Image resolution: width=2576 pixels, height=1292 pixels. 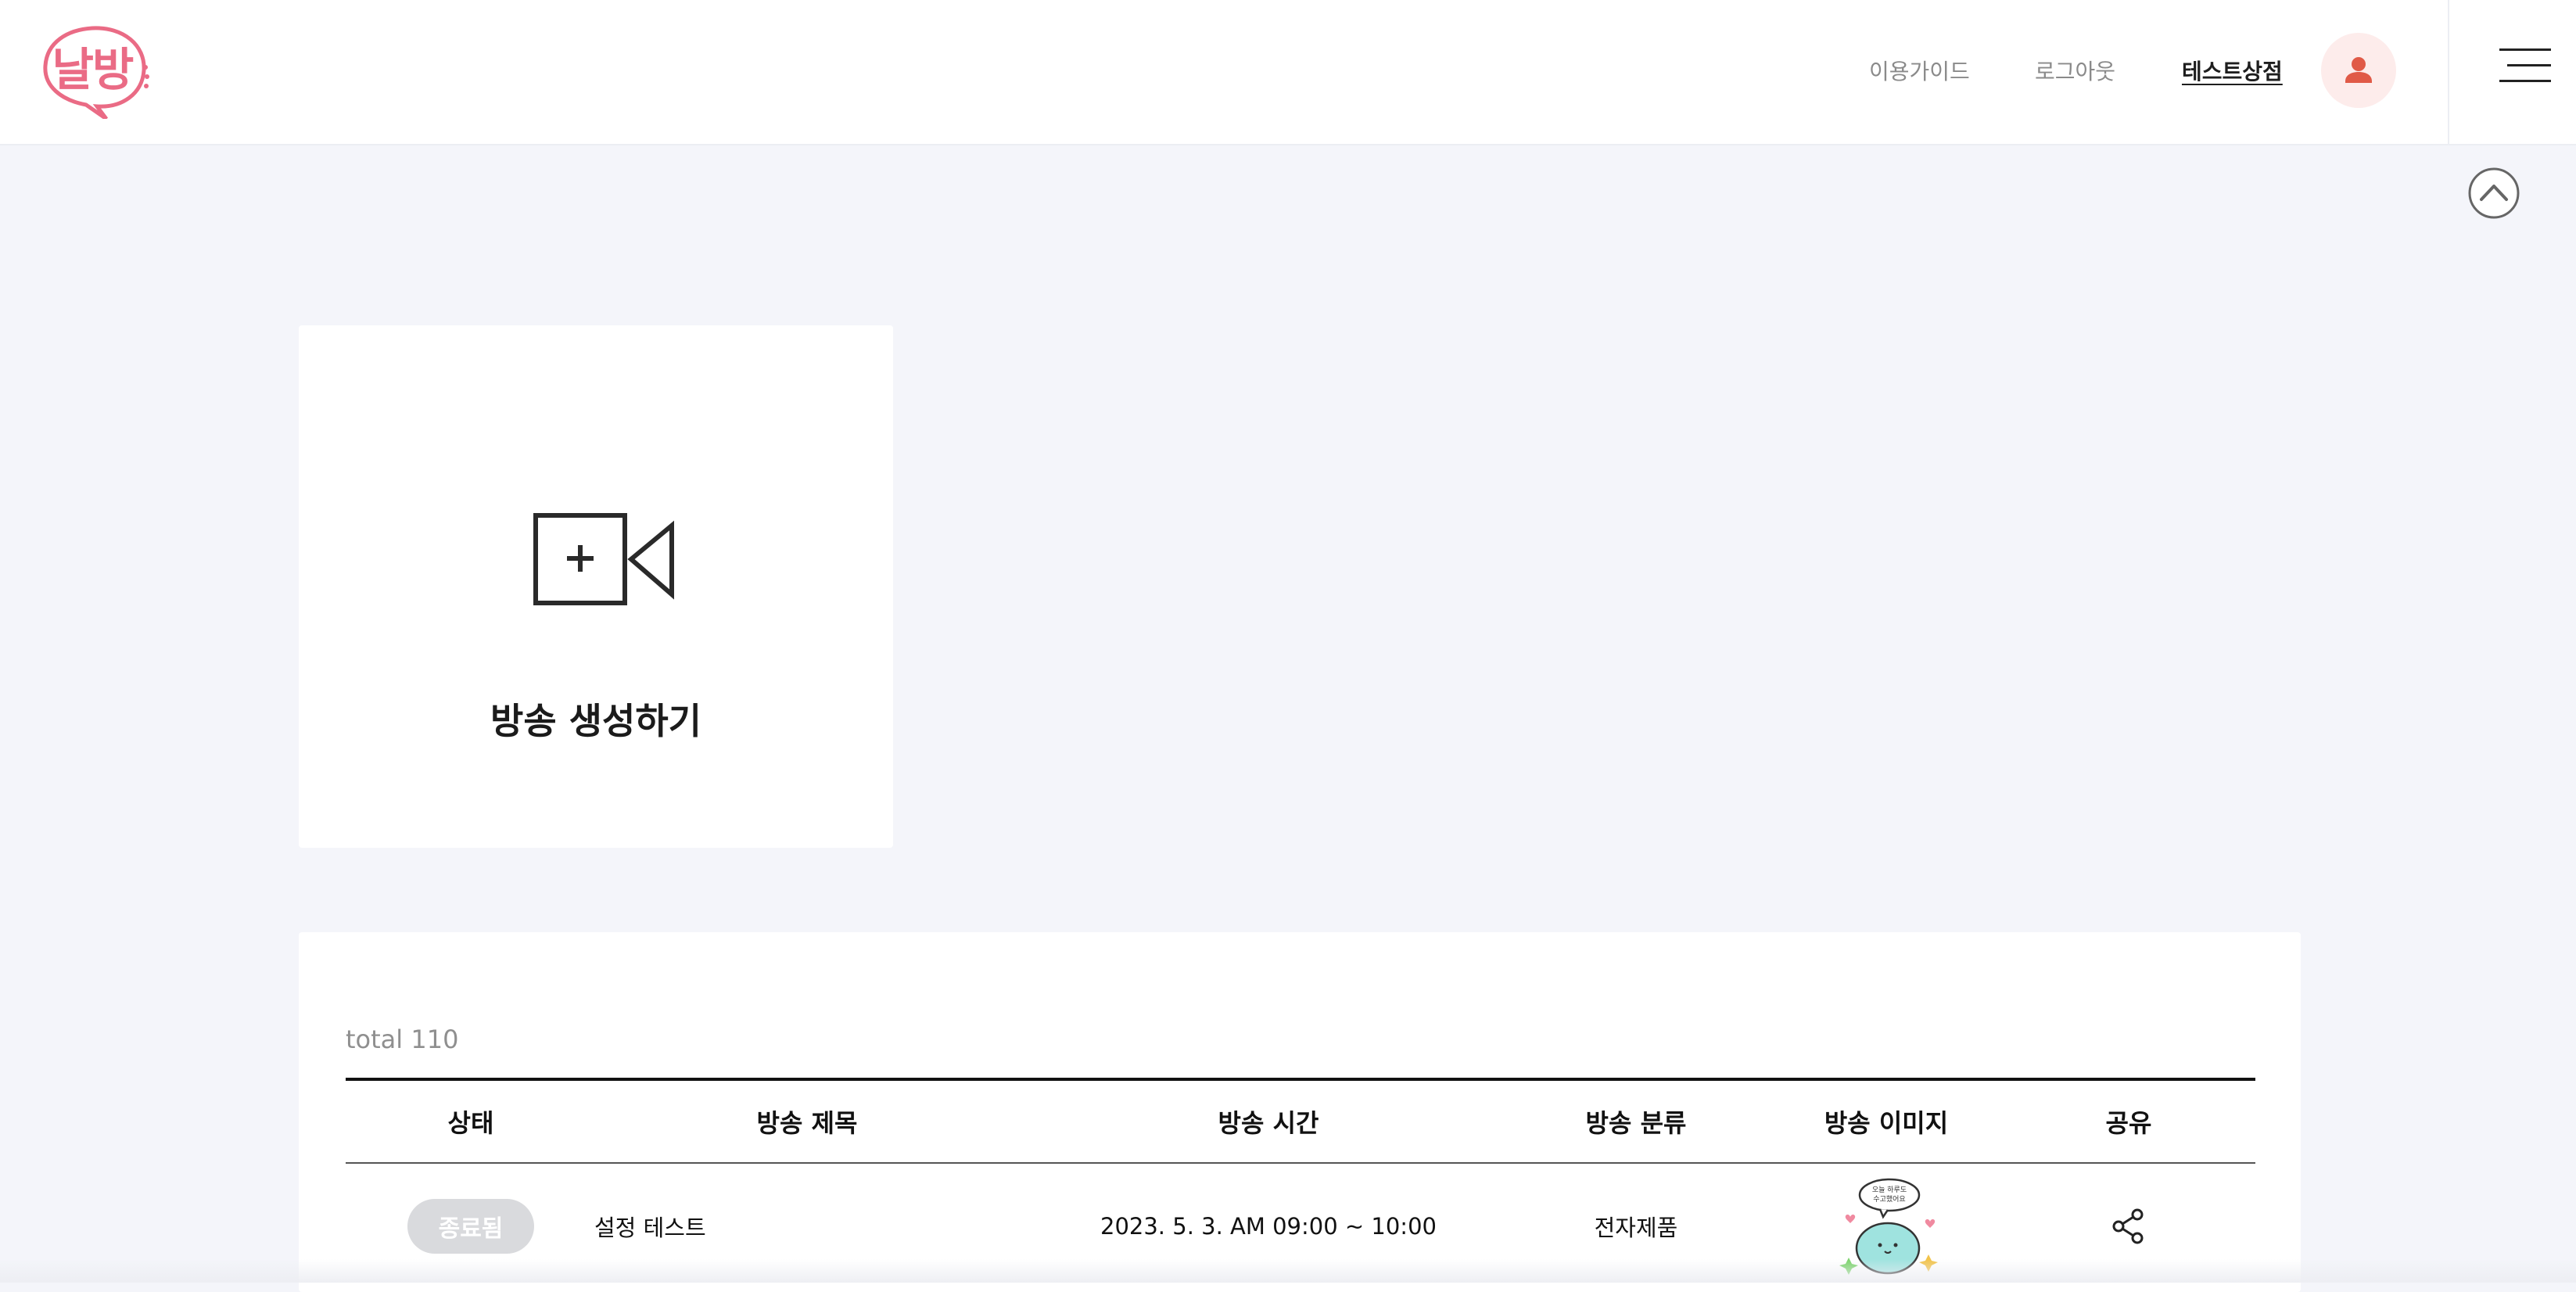 I want to click on hamburger-icon, so click(x=2525, y=65).